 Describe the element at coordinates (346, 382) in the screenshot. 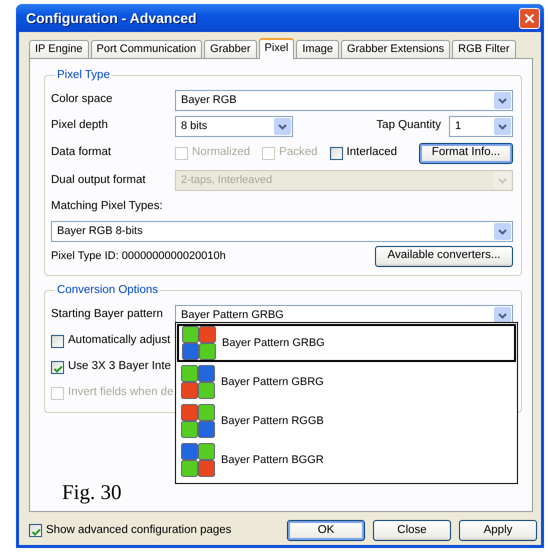

I see `dropdown-item: Bayer Pattern GBRG` at that location.